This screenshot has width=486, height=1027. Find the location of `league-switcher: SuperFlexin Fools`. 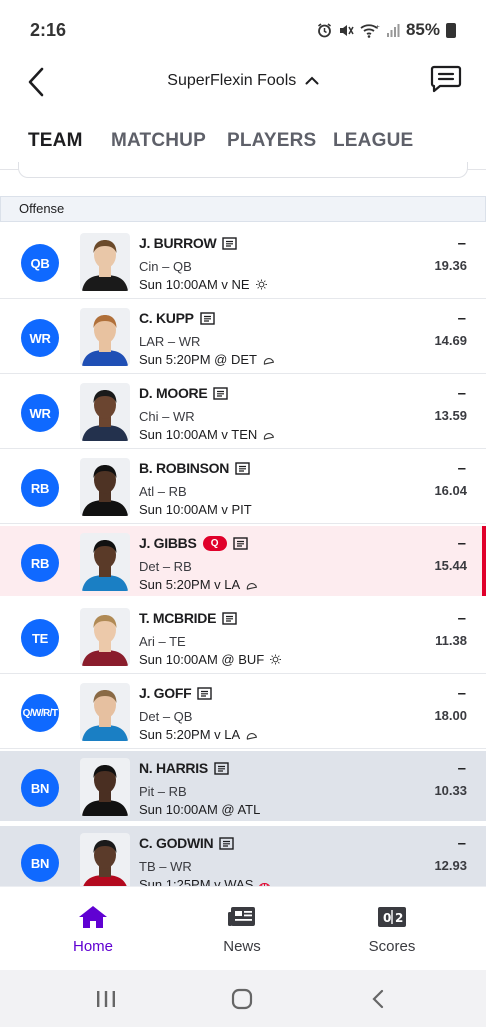

league-switcher: SuperFlexin Fools is located at coordinates (243, 81).